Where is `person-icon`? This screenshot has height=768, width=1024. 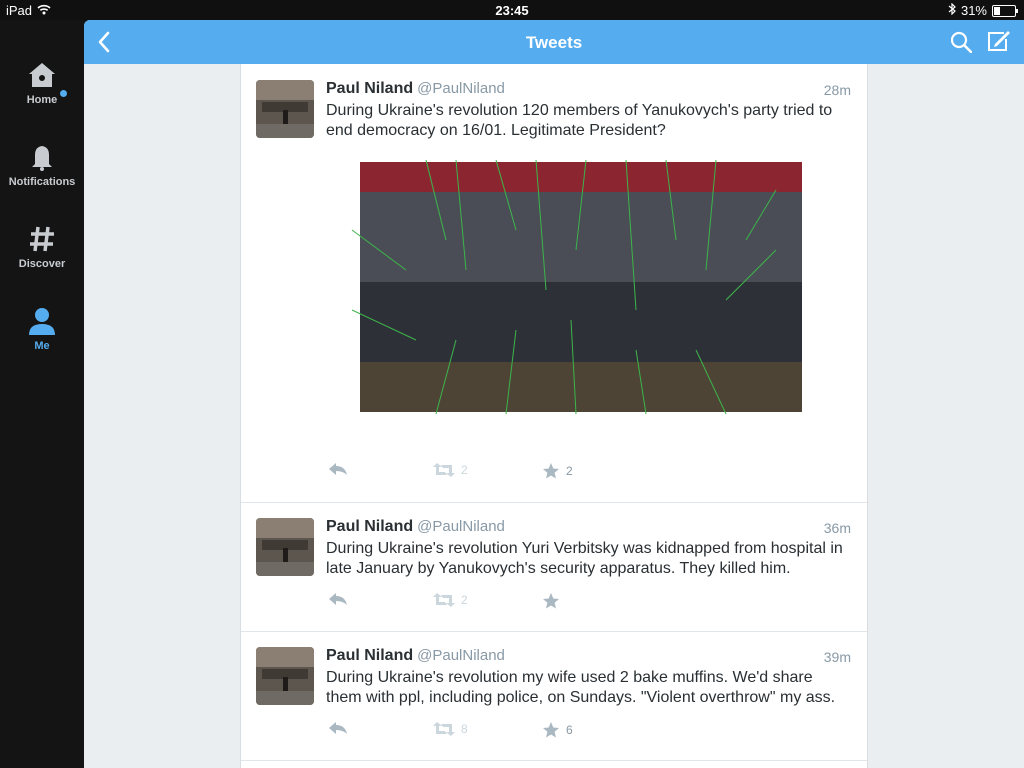
person-icon is located at coordinates (42, 318).